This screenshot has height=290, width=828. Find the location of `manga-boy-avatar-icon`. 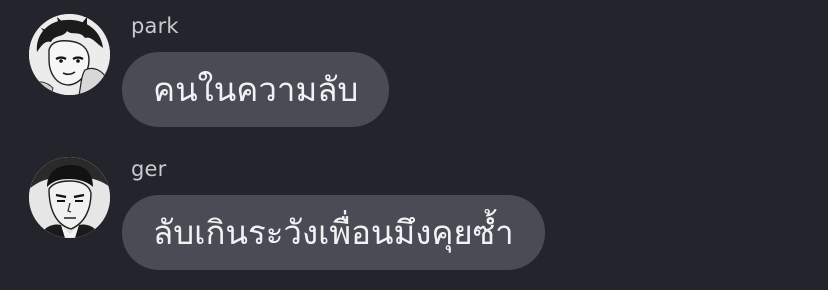

manga-boy-avatar-icon is located at coordinates (69, 54).